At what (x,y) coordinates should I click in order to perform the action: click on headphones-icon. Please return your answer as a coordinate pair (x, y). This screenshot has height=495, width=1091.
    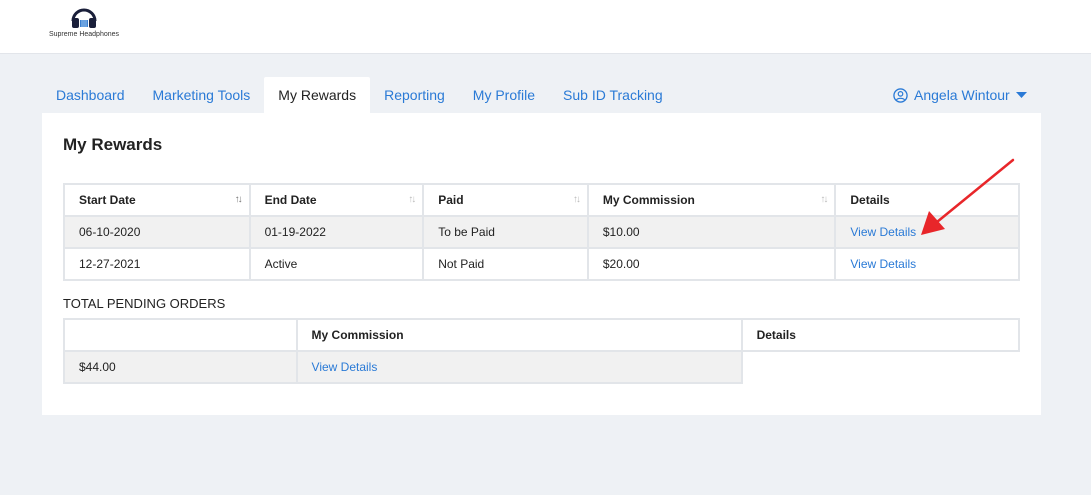
    Looking at the image, I should click on (84, 18).